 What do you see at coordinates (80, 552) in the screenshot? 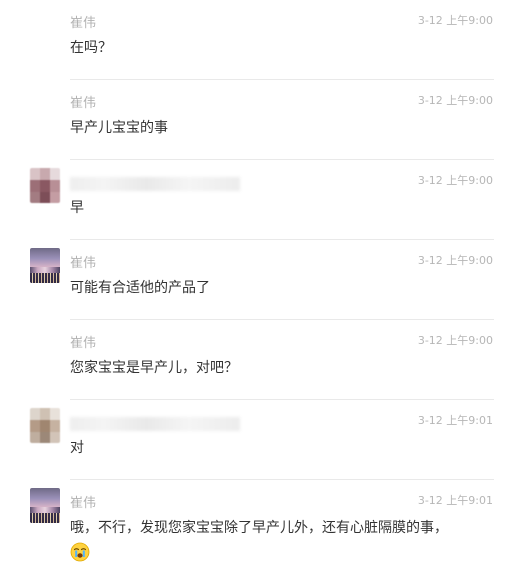
I see `crying-emoji-icon` at bounding box center [80, 552].